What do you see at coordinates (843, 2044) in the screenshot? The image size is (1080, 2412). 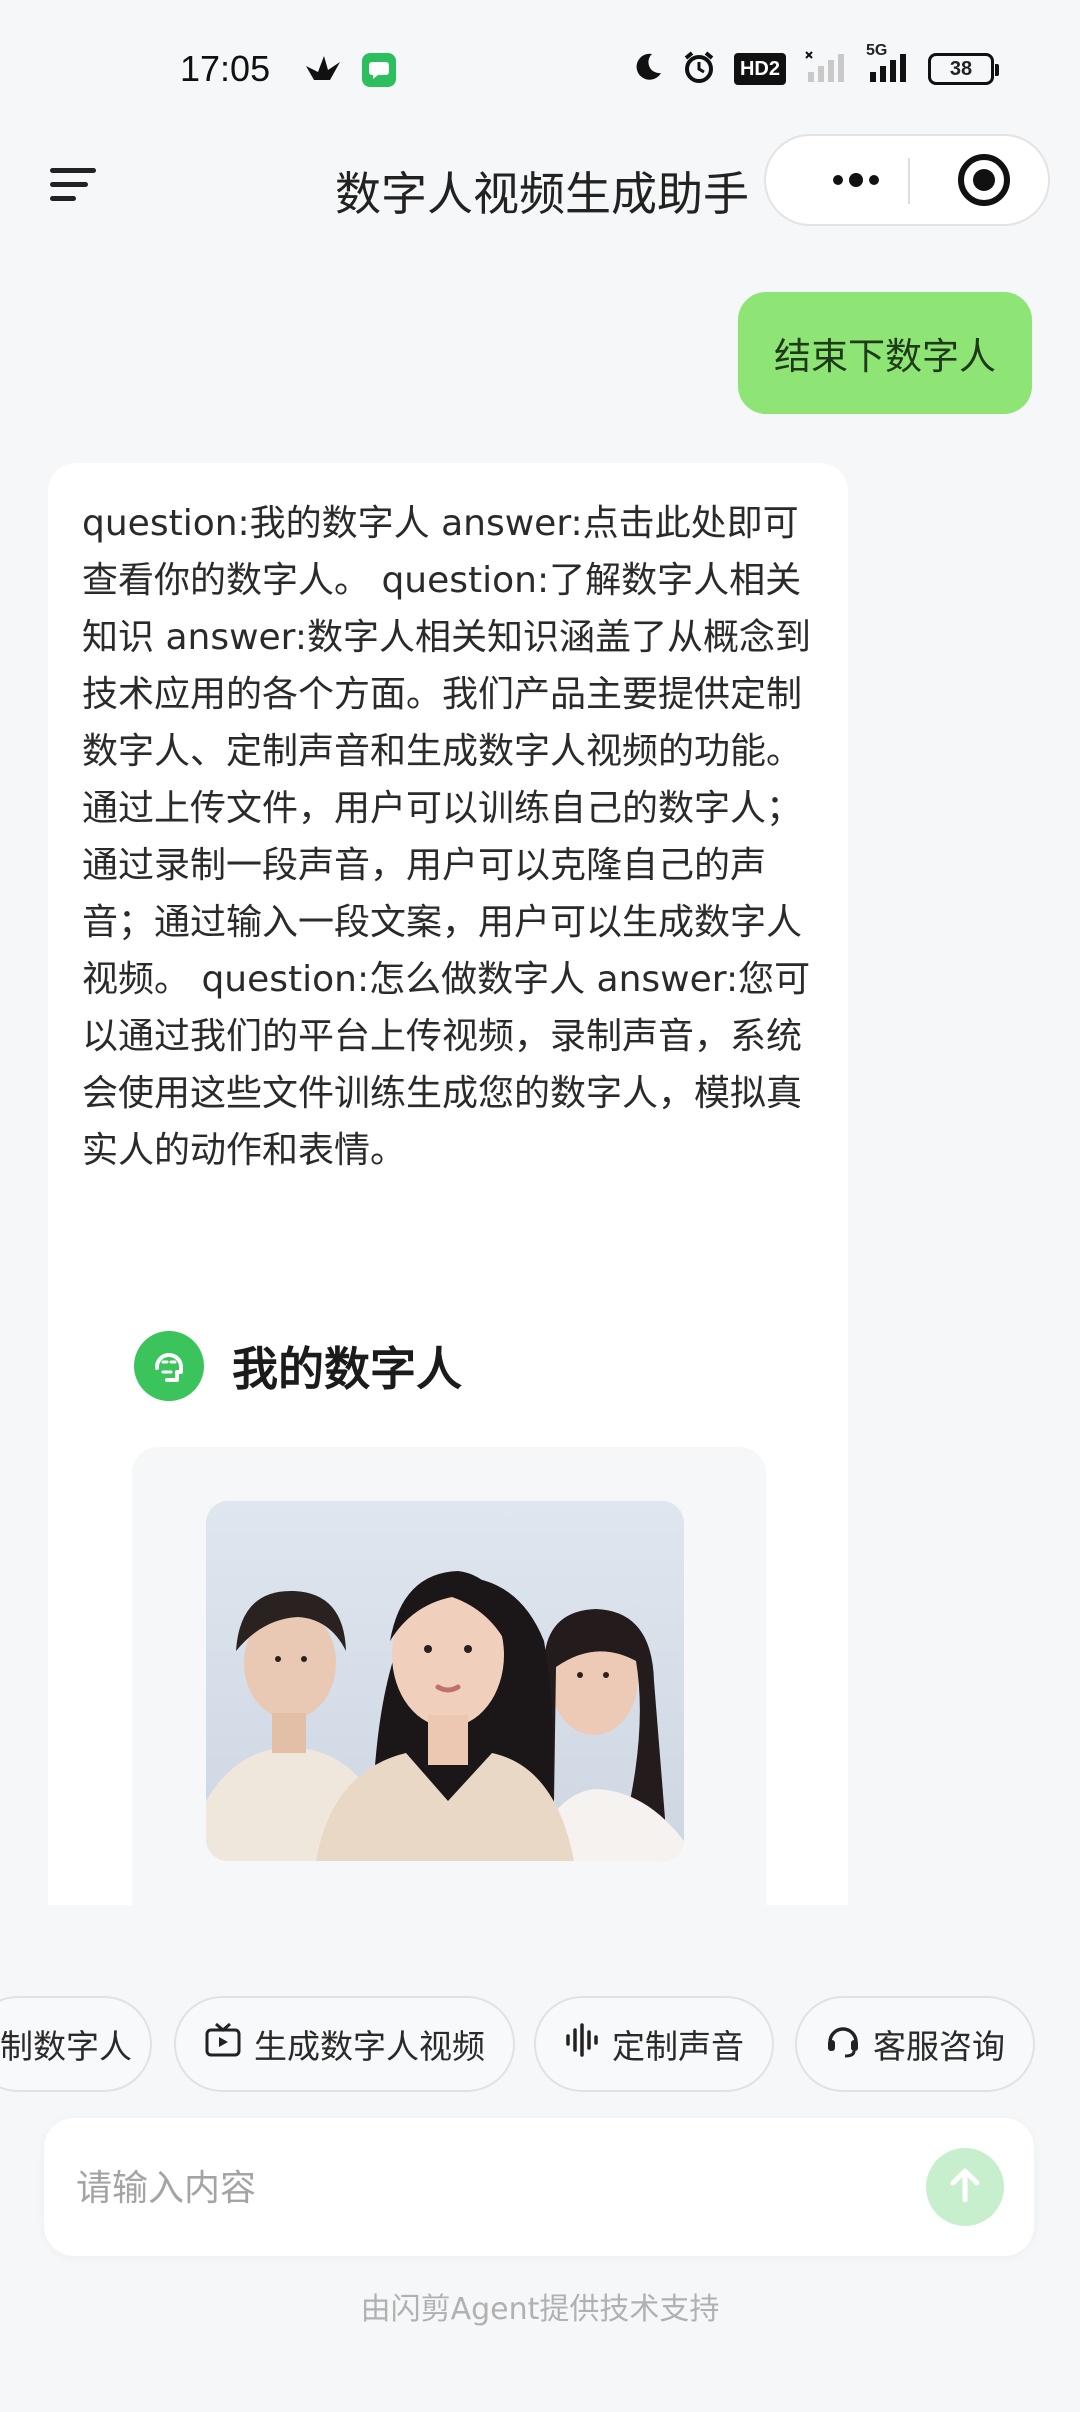 I see `headset-icon` at bounding box center [843, 2044].